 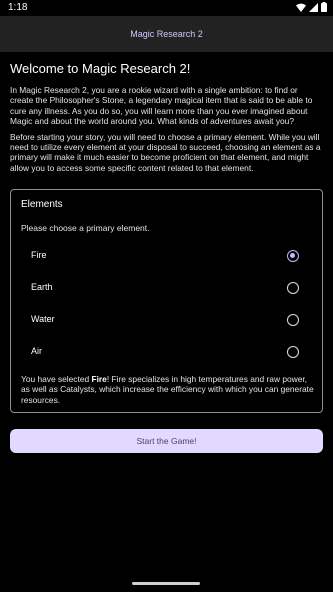 I want to click on app-title: Magic Research 2, so click(x=166, y=34).